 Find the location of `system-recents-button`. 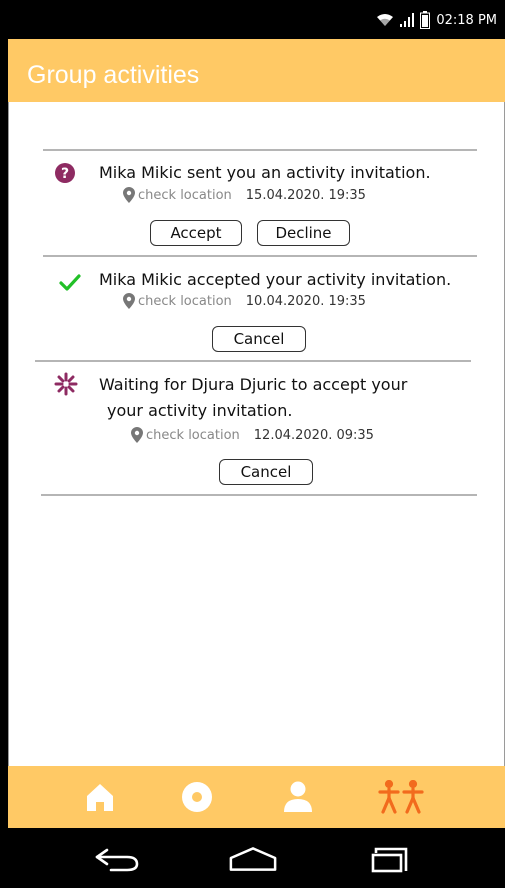

system-recents-button is located at coordinates (390, 859).